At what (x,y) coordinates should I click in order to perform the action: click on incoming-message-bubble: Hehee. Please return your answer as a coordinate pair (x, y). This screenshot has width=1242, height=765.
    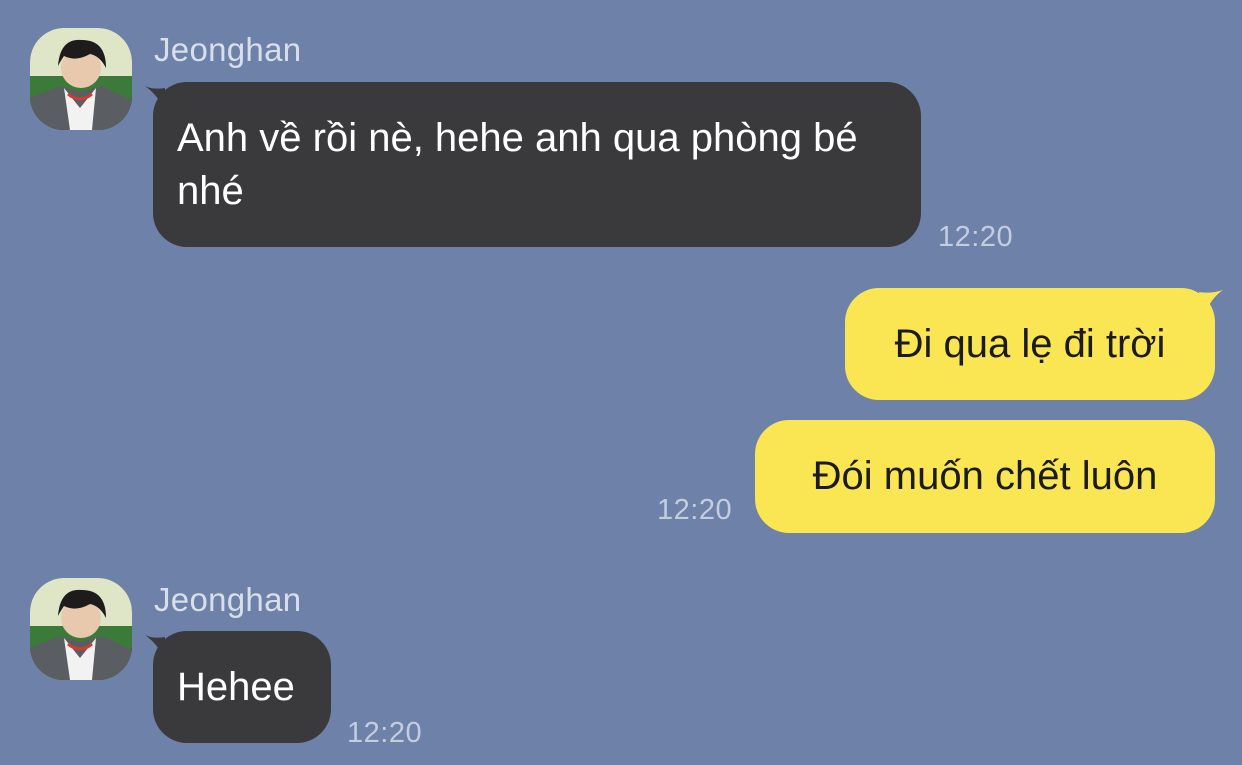
    Looking at the image, I should click on (242, 687).